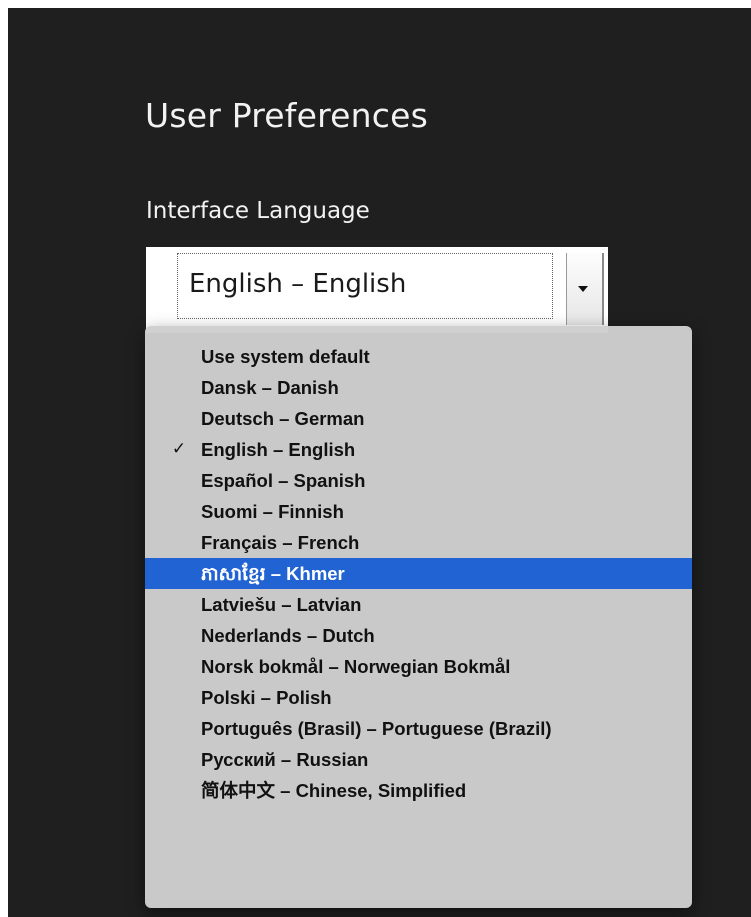  Describe the element at coordinates (418, 604) in the screenshot. I see `dropdown-option: Latviešu – Latvian` at that location.